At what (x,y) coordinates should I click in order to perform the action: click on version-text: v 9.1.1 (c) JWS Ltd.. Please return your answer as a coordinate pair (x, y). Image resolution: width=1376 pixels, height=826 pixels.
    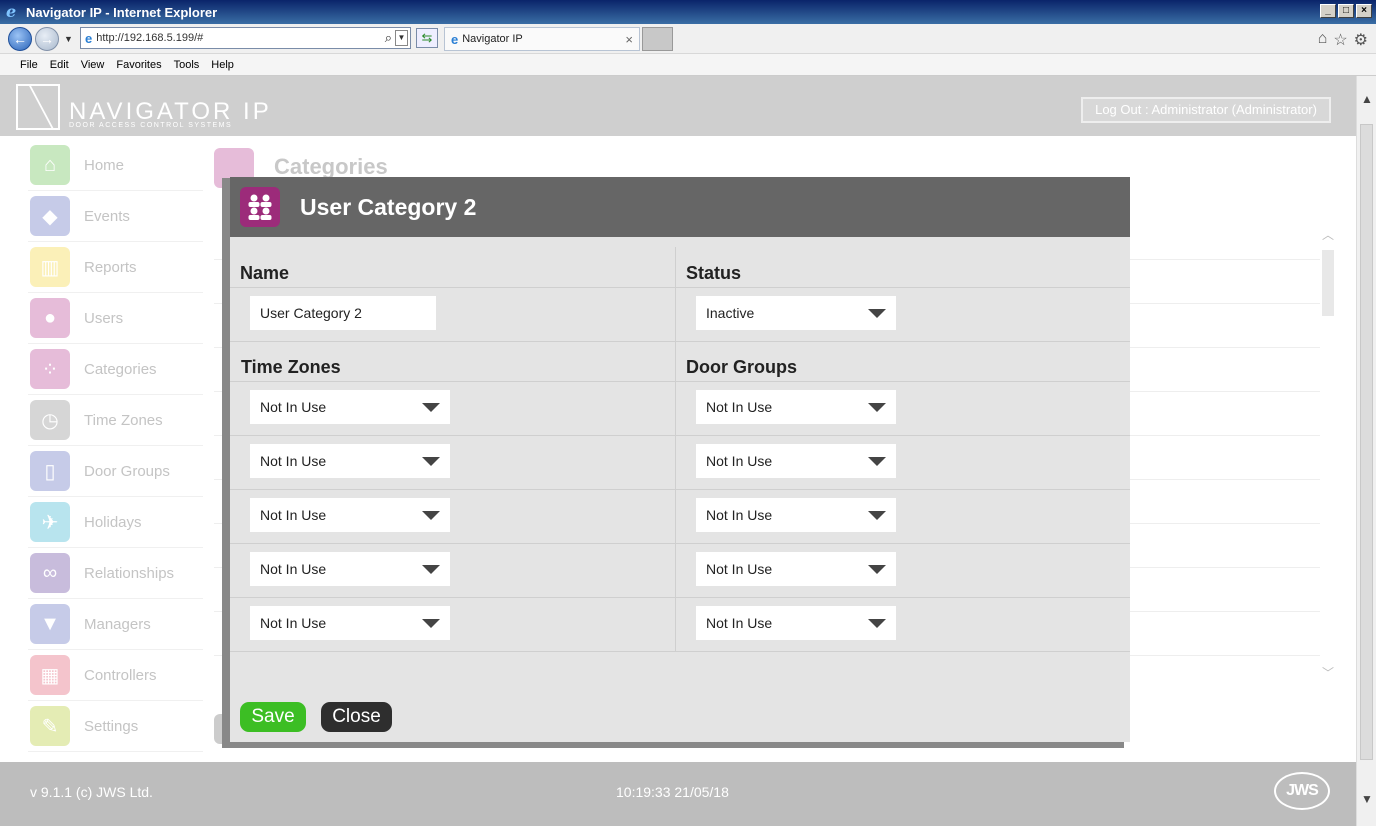
    Looking at the image, I should click on (91, 792).